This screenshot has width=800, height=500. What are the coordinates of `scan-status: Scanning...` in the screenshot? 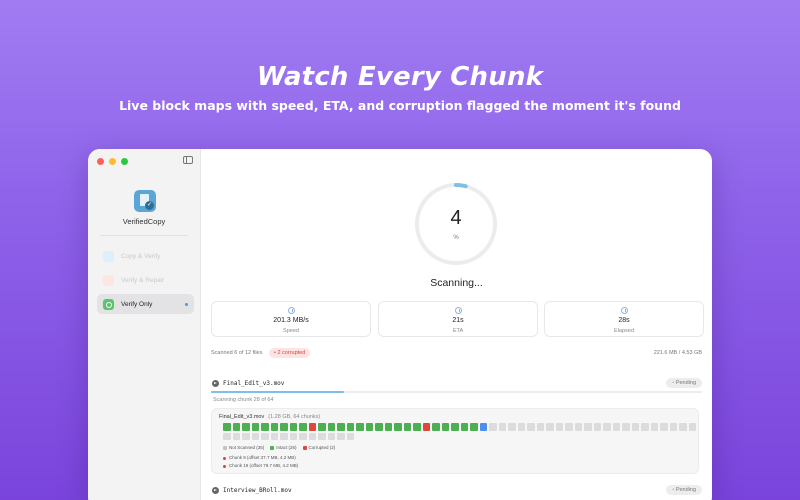 It's located at (456, 283).